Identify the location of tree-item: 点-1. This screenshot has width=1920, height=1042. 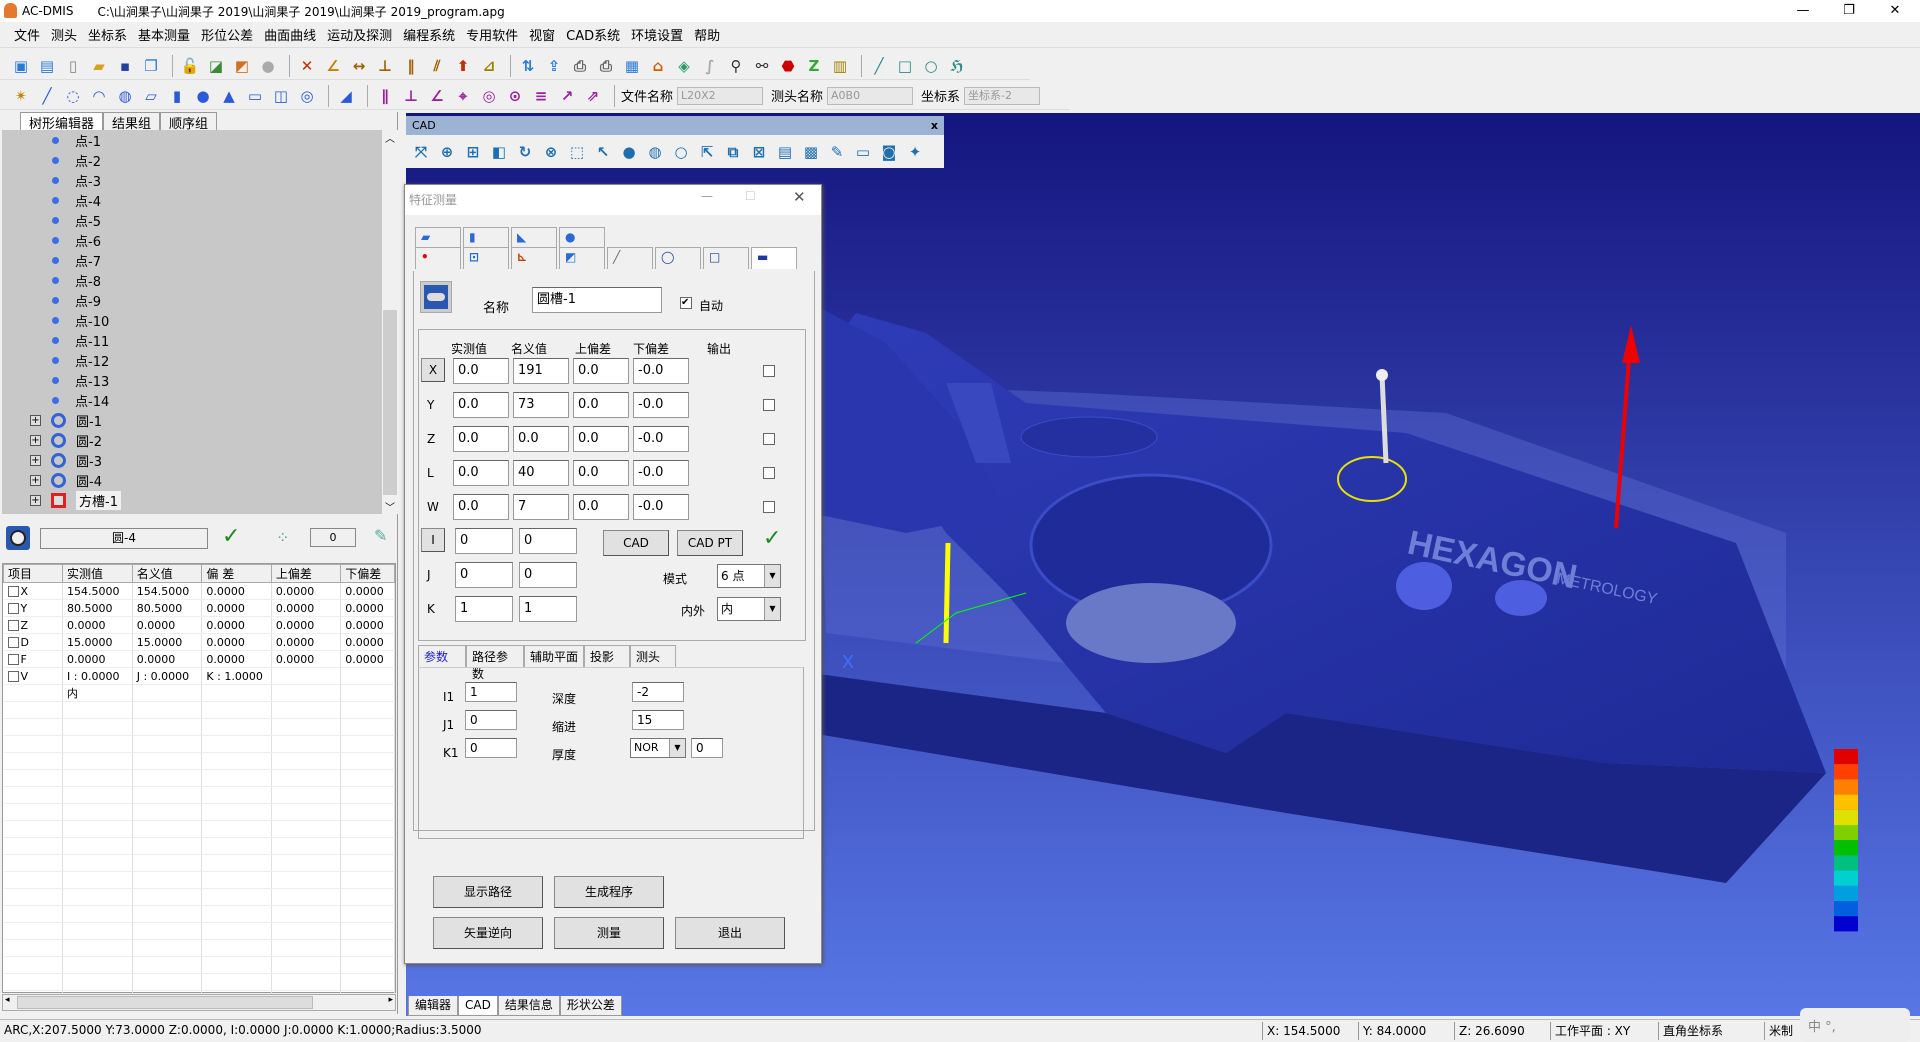
(192, 140).